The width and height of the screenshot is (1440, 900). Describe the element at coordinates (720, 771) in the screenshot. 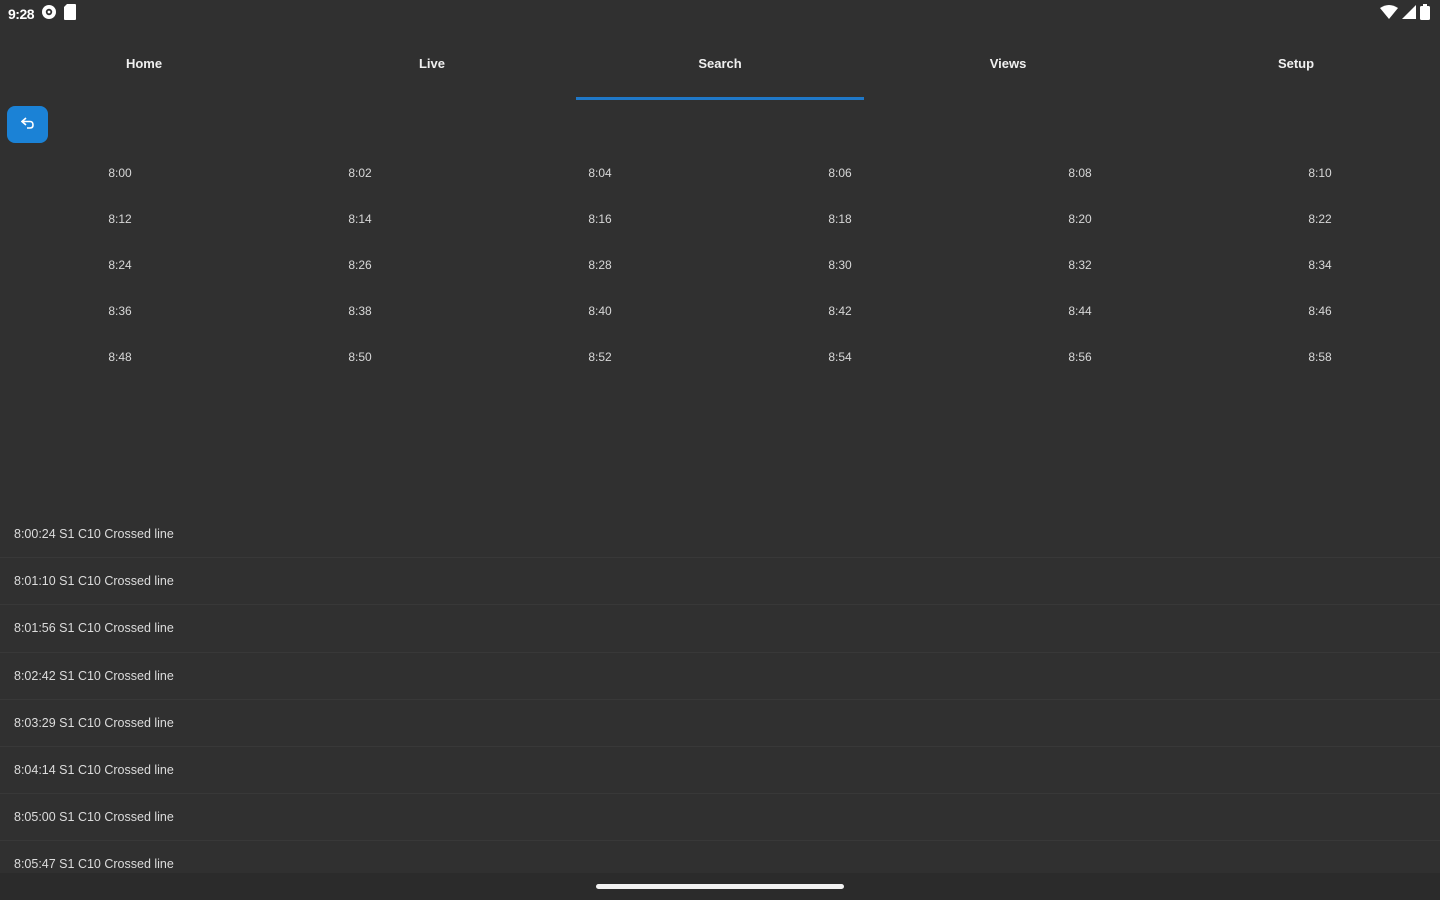

I see `event-row: 8:04:14 S1 C10 Crossed line` at that location.